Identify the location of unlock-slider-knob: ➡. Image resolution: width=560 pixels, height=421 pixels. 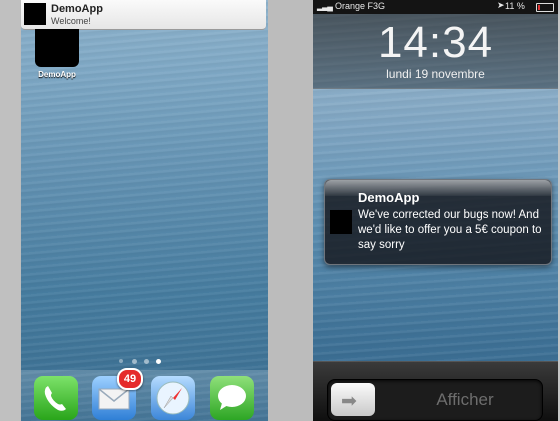
(353, 399).